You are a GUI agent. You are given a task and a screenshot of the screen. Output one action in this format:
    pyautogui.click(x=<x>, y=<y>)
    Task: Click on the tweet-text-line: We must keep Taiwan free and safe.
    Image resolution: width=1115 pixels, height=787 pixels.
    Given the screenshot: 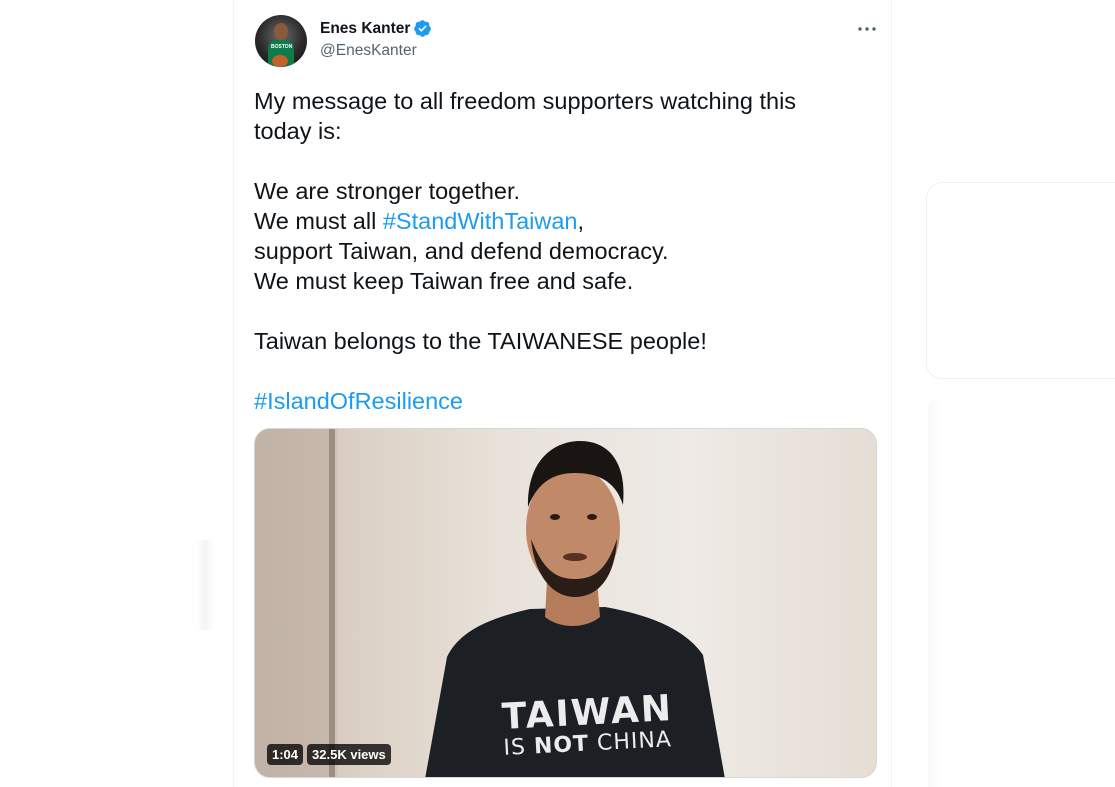 What is the action you would take?
    pyautogui.click(x=564, y=281)
    